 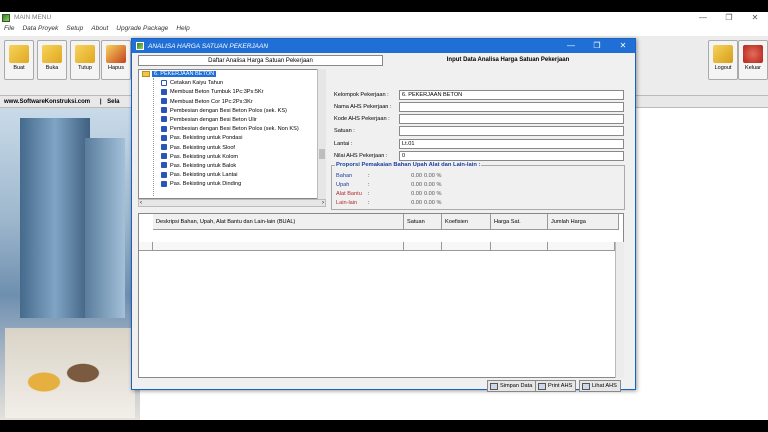 What do you see at coordinates (347, 203) in the screenshot?
I see `proporsi-lain-label: Lain-lain` at bounding box center [347, 203].